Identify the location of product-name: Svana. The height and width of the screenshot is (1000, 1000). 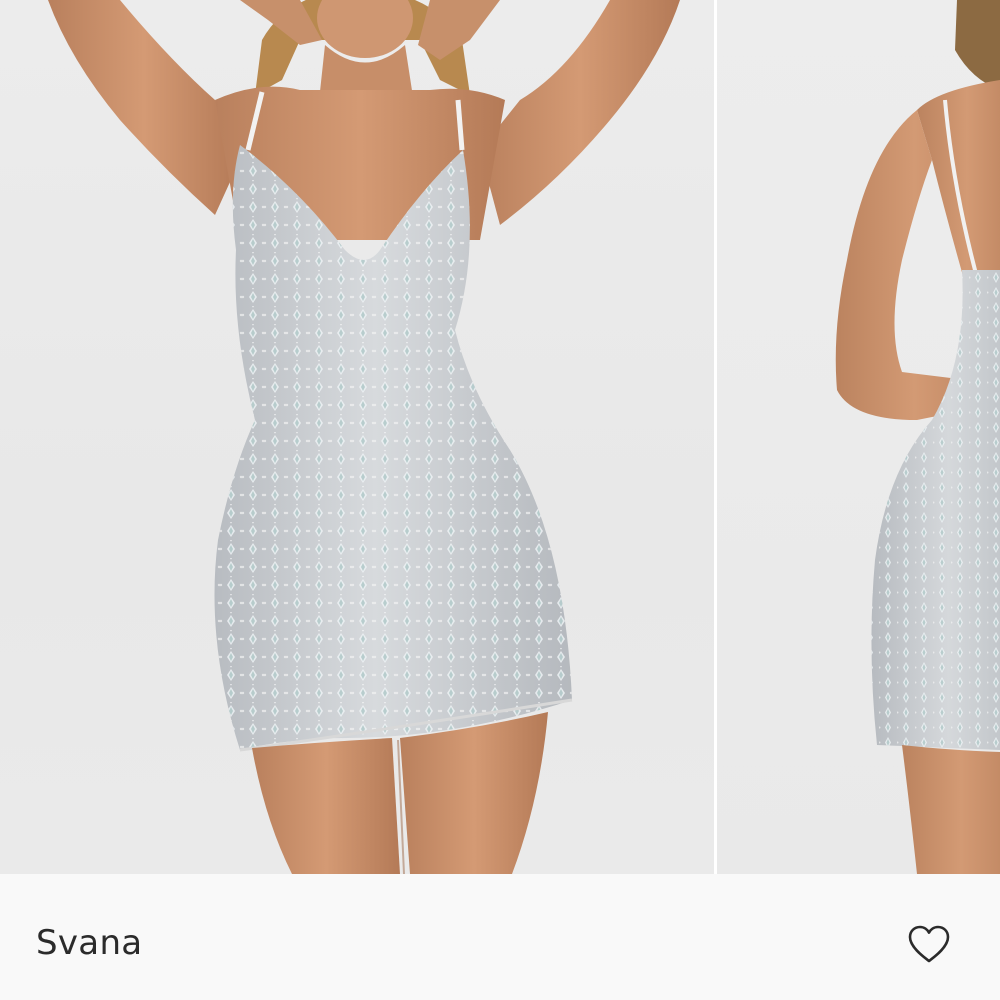
(89, 943).